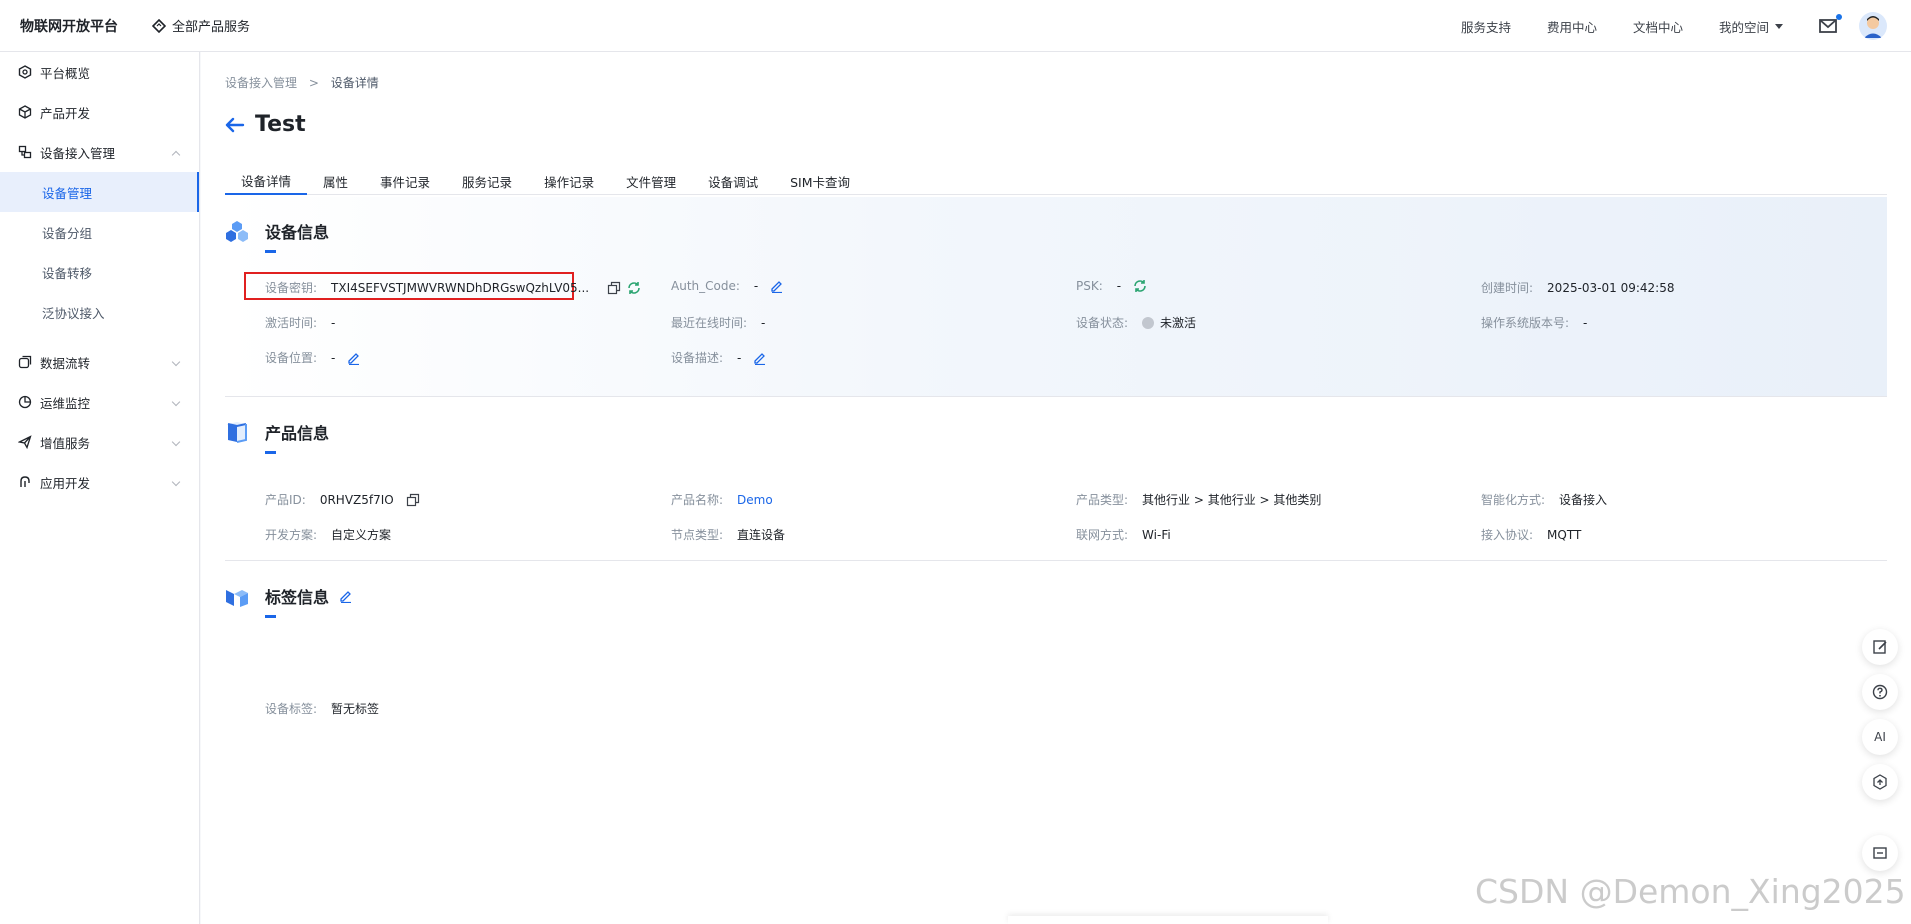  I want to click on page-title: Test, so click(280, 124).